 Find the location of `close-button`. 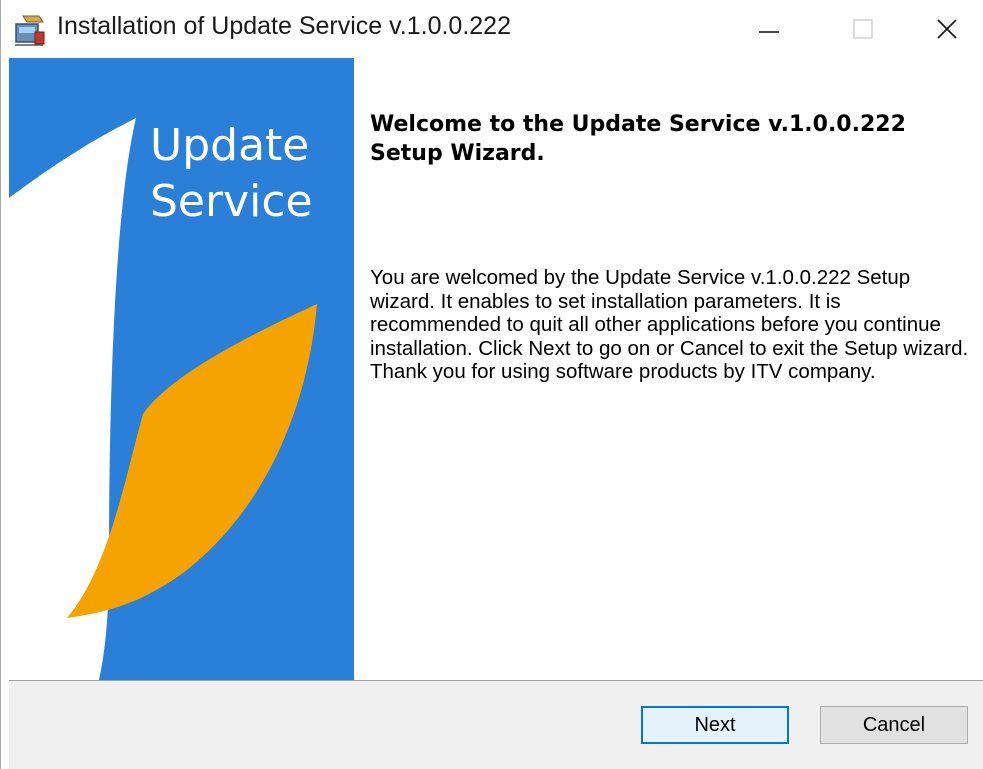

close-button is located at coordinates (943, 29).